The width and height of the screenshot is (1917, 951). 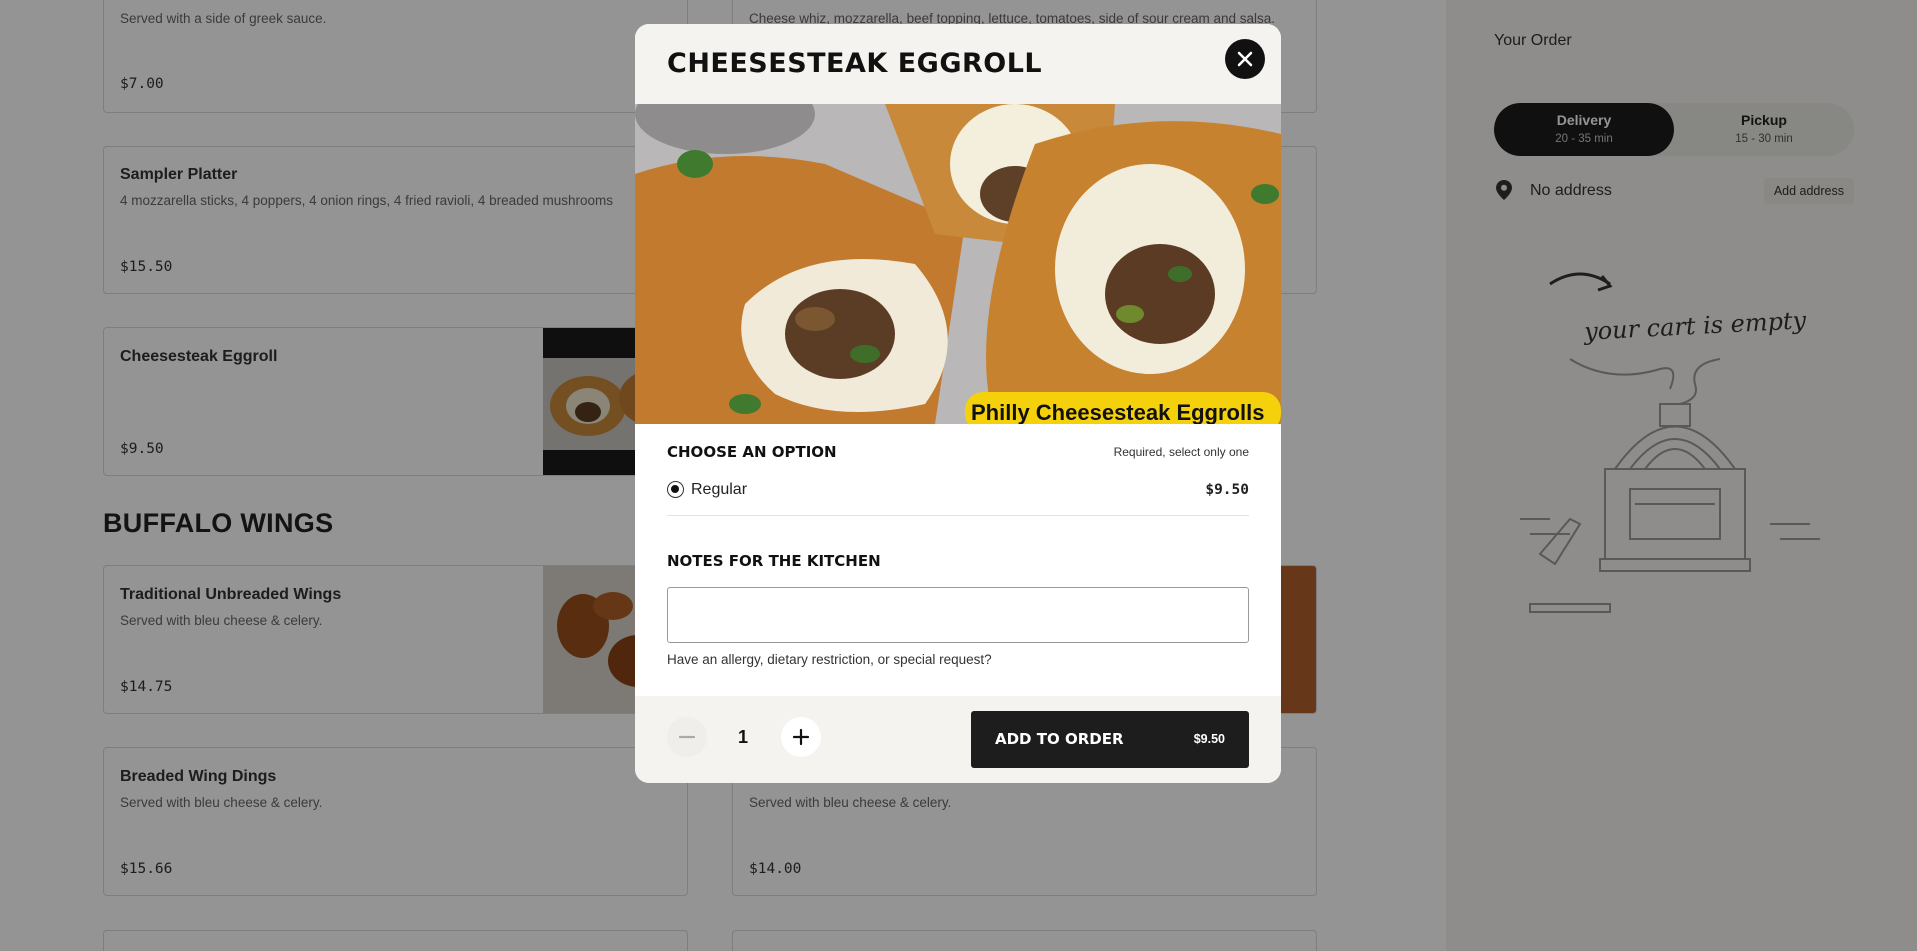 What do you see at coordinates (752, 452) in the screenshot?
I see `options-title: CHOOSE AN OPTION` at bounding box center [752, 452].